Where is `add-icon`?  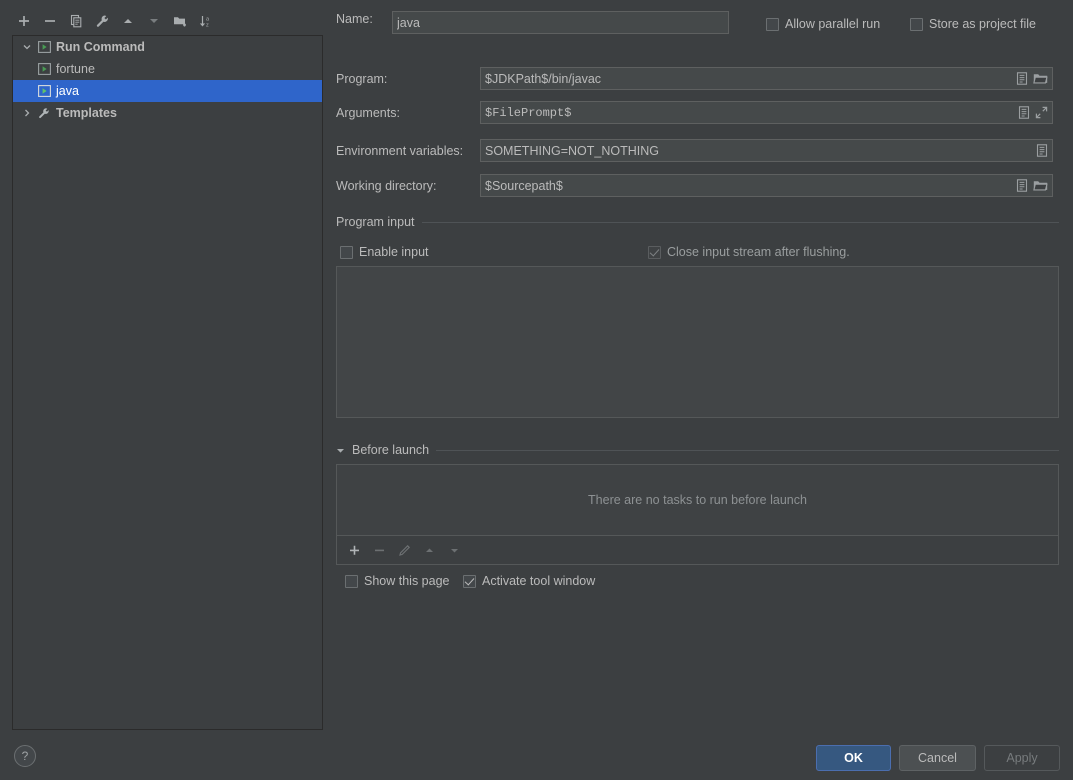
add-icon is located at coordinates (24, 21).